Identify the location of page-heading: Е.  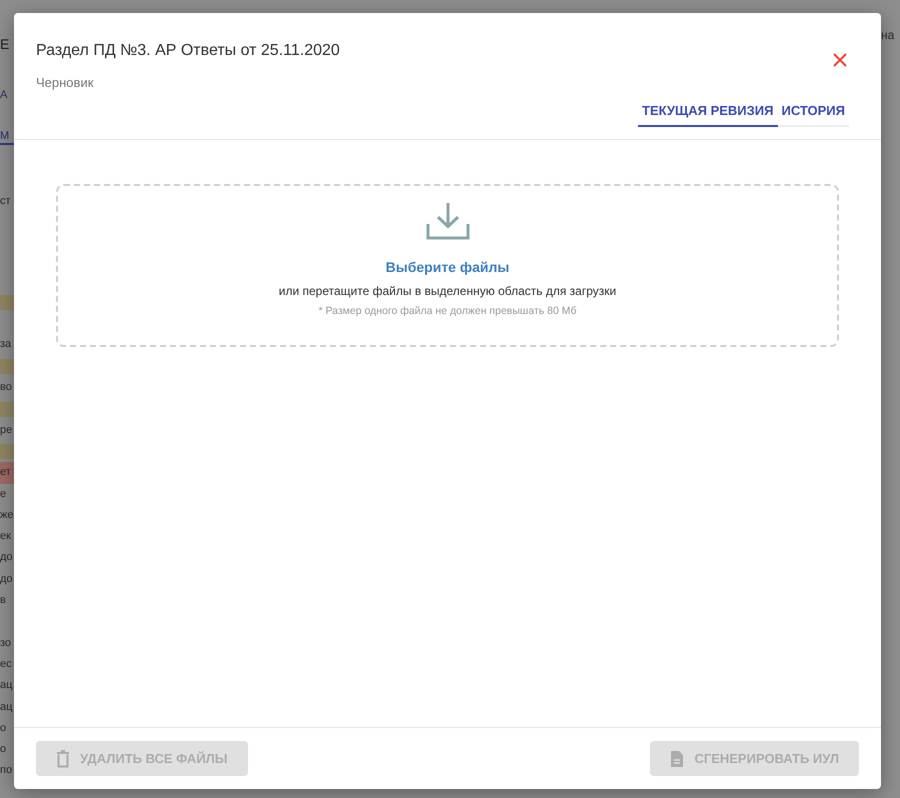
(5, 44).